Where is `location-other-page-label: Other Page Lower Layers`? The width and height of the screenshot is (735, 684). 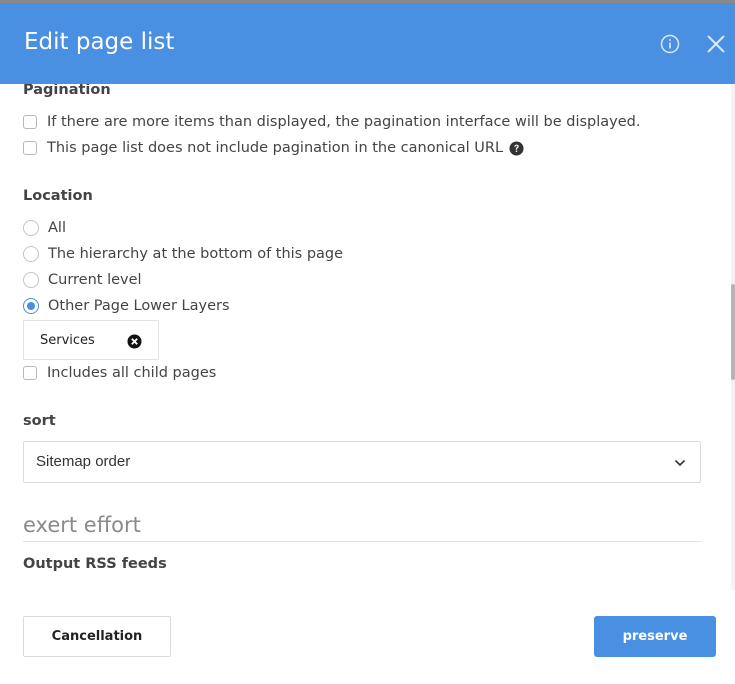
location-other-page-label: Other Page Lower Layers is located at coordinates (139, 306).